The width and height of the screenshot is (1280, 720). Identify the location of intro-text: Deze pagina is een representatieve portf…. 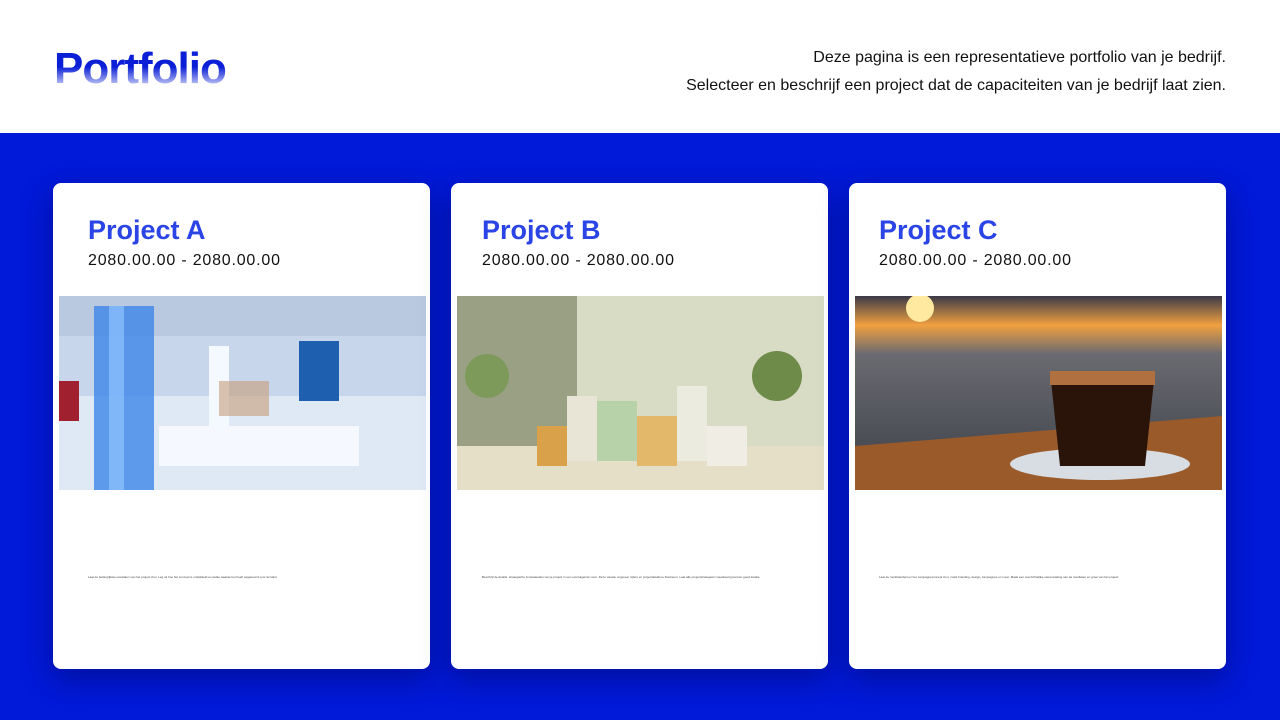
(956, 72).